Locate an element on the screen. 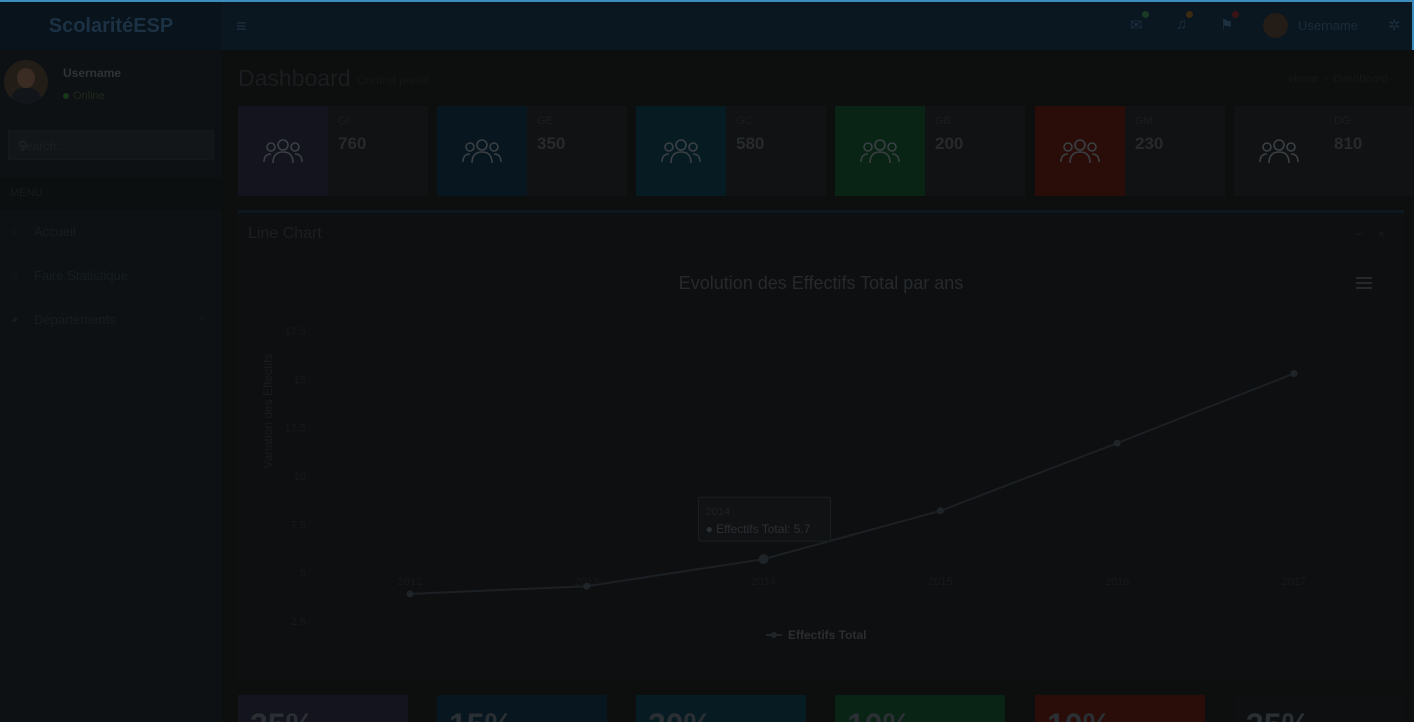  sidebar-item-departements: ◕ Départements ‹ is located at coordinates (111, 320).